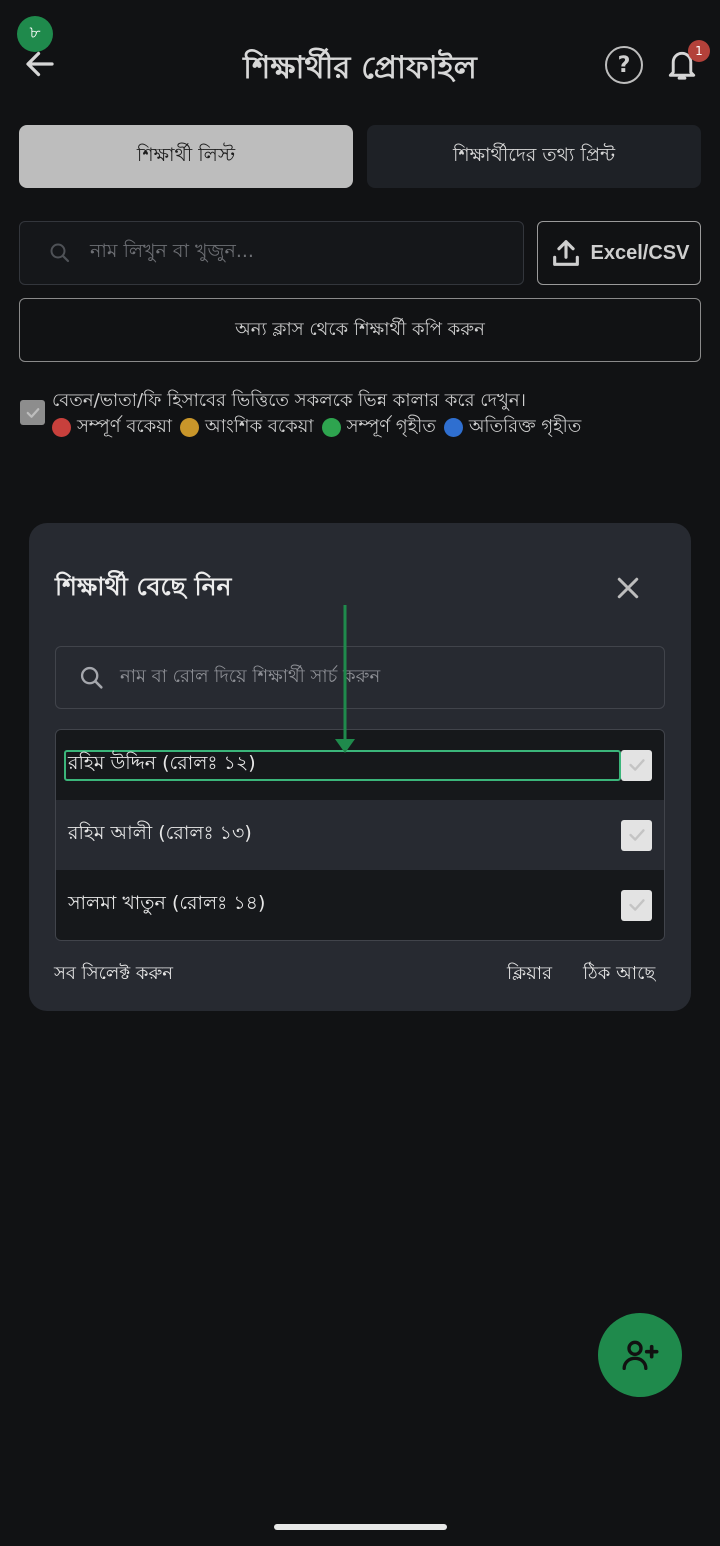 This screenshot has width=720, height=1546. I want to click on upload-label: Excel/CSV, so click(640, 252).